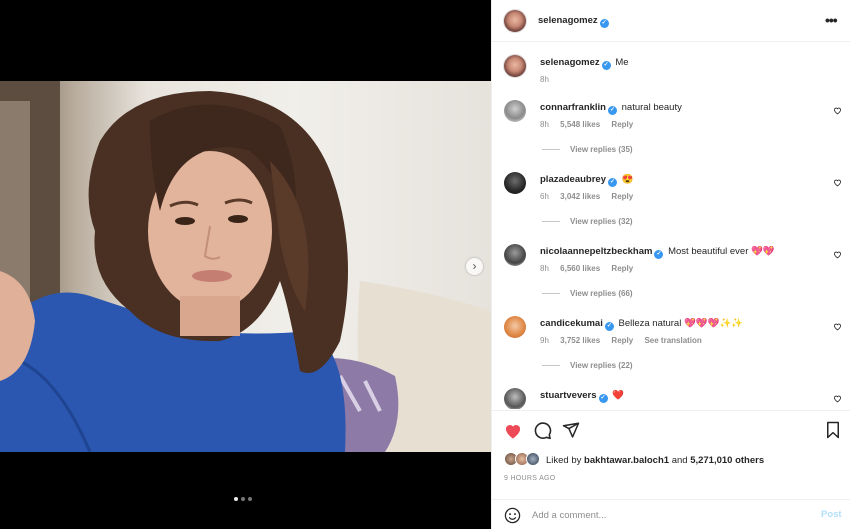 Image resolution: width=850 pixels, height=529 pixels. Describe the element at coordinates (727, 460) in the screenshot. I see `liked-by-others: 5,271,010 others` at that location.